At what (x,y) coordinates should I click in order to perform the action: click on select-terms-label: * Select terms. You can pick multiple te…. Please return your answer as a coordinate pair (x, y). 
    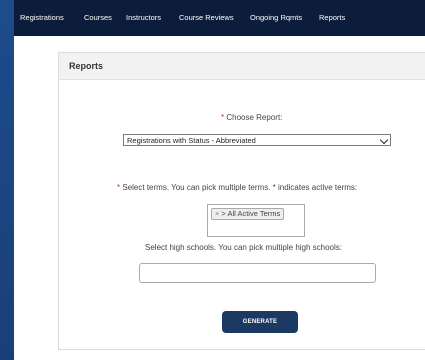
    Looking at the image, I should click on (237, 187).